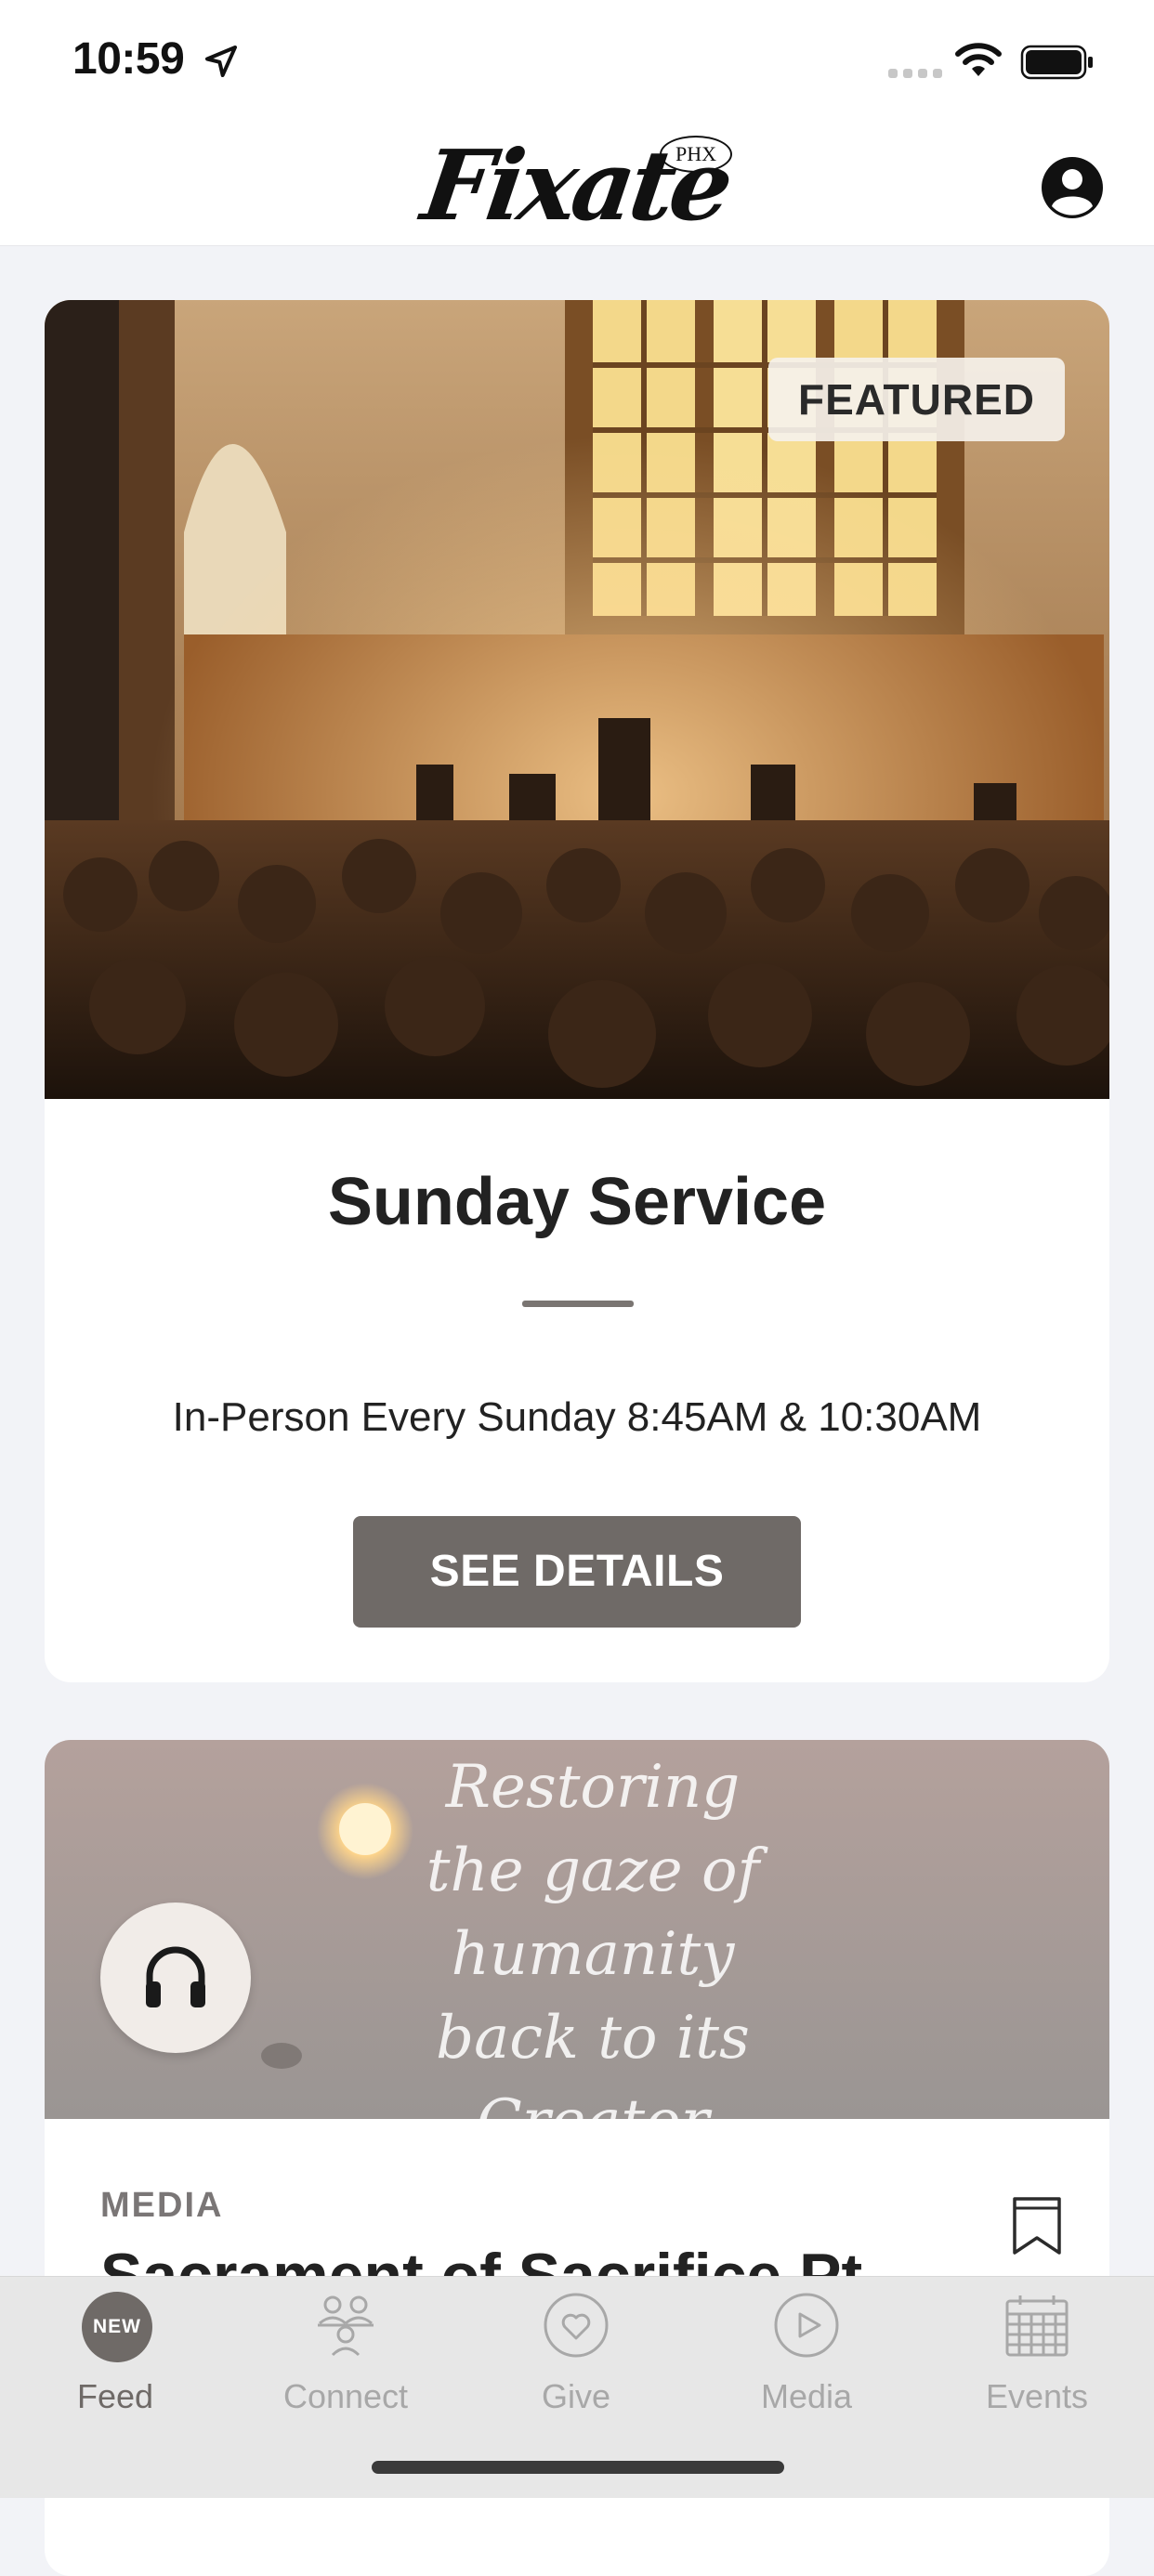 This screenshot has width=1154, height=2576. I want to click on people-icon, so click(346, 2326).